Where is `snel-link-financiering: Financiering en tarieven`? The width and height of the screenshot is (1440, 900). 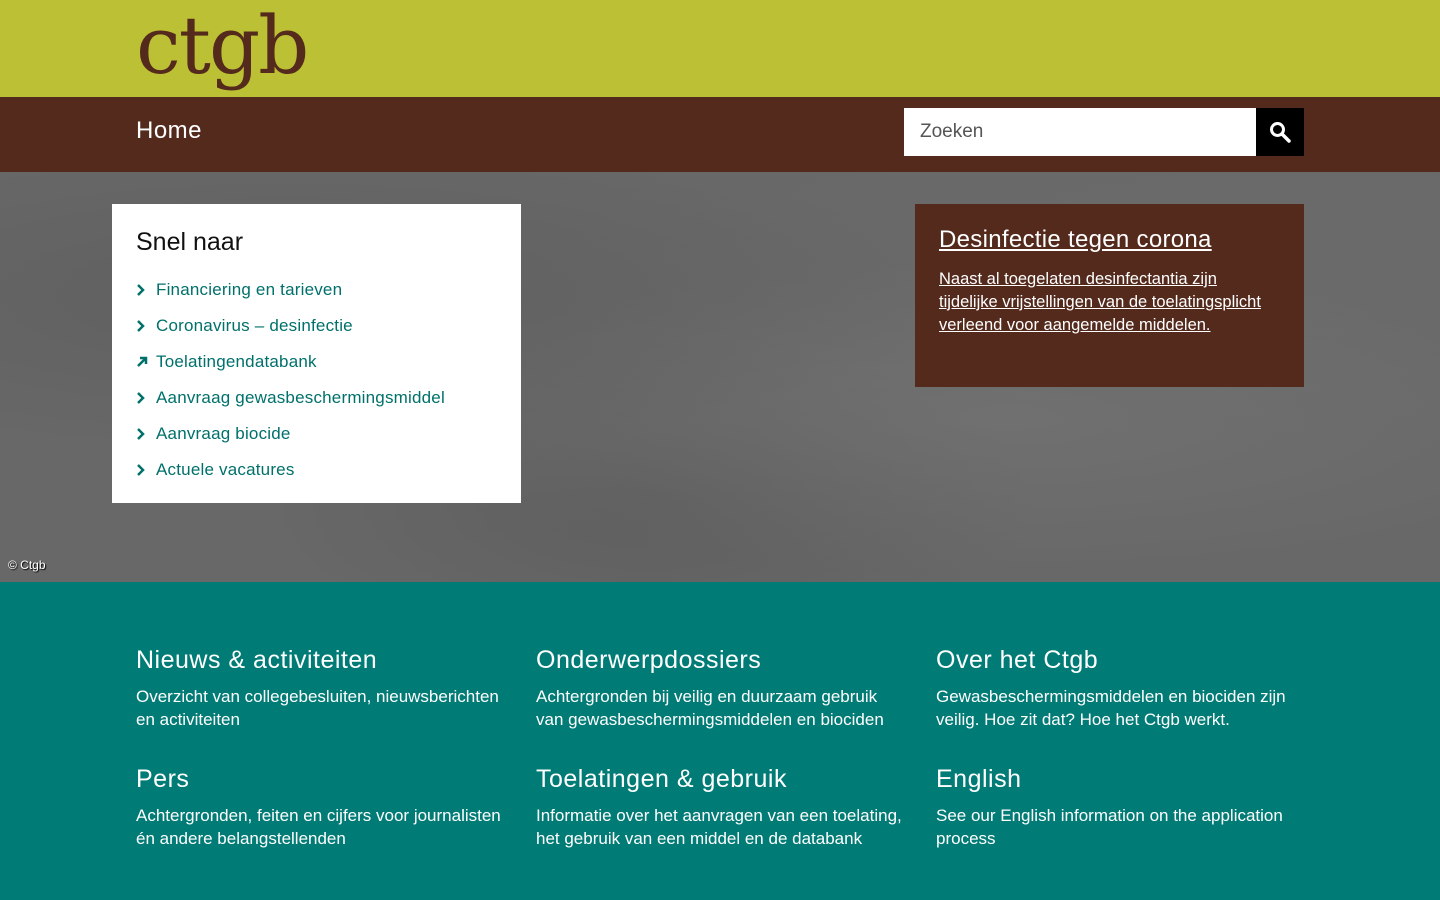
snel-link-financiering: Financiering en tarieven is located at coordinates (249, 290).